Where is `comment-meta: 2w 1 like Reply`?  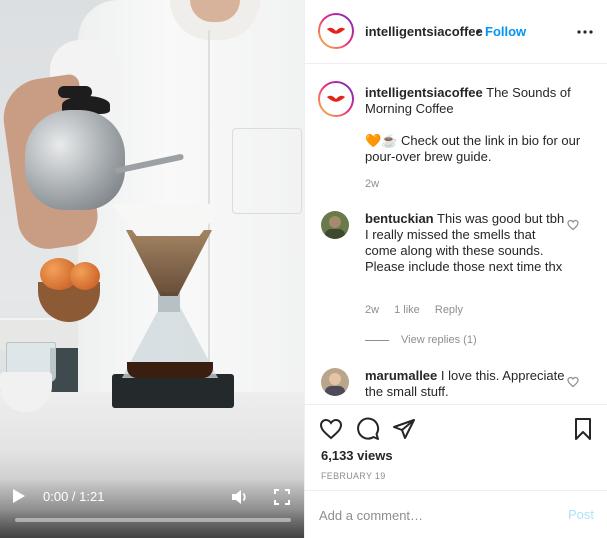
comment-meta: 2w 1 like Reply is located at coordinates (420, 310).